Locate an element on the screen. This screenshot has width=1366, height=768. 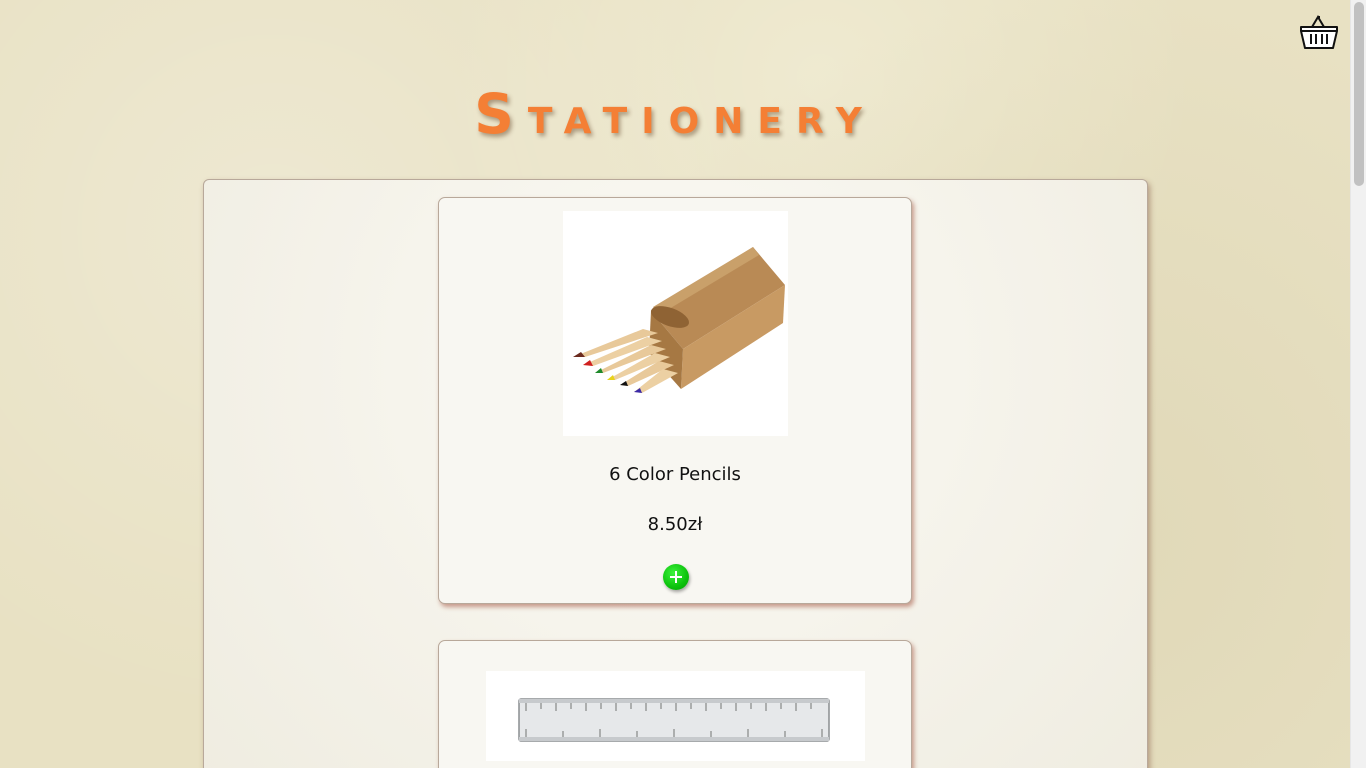
page-title-initial: S is located at coordinates (501, 107).